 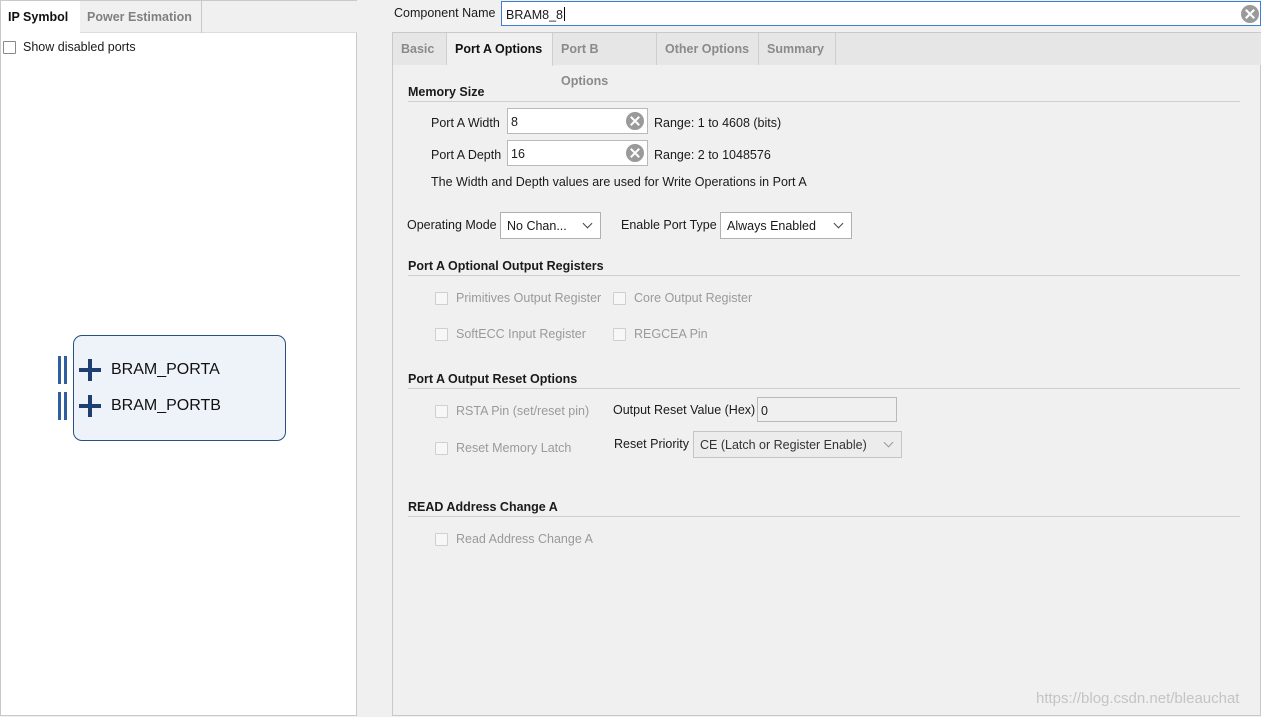 What do you see at coordinates (783, 445) in the screenshot?
I see `reset-priority-value: CE (Latch or Register Enable)` at bounding box center [783, 445].